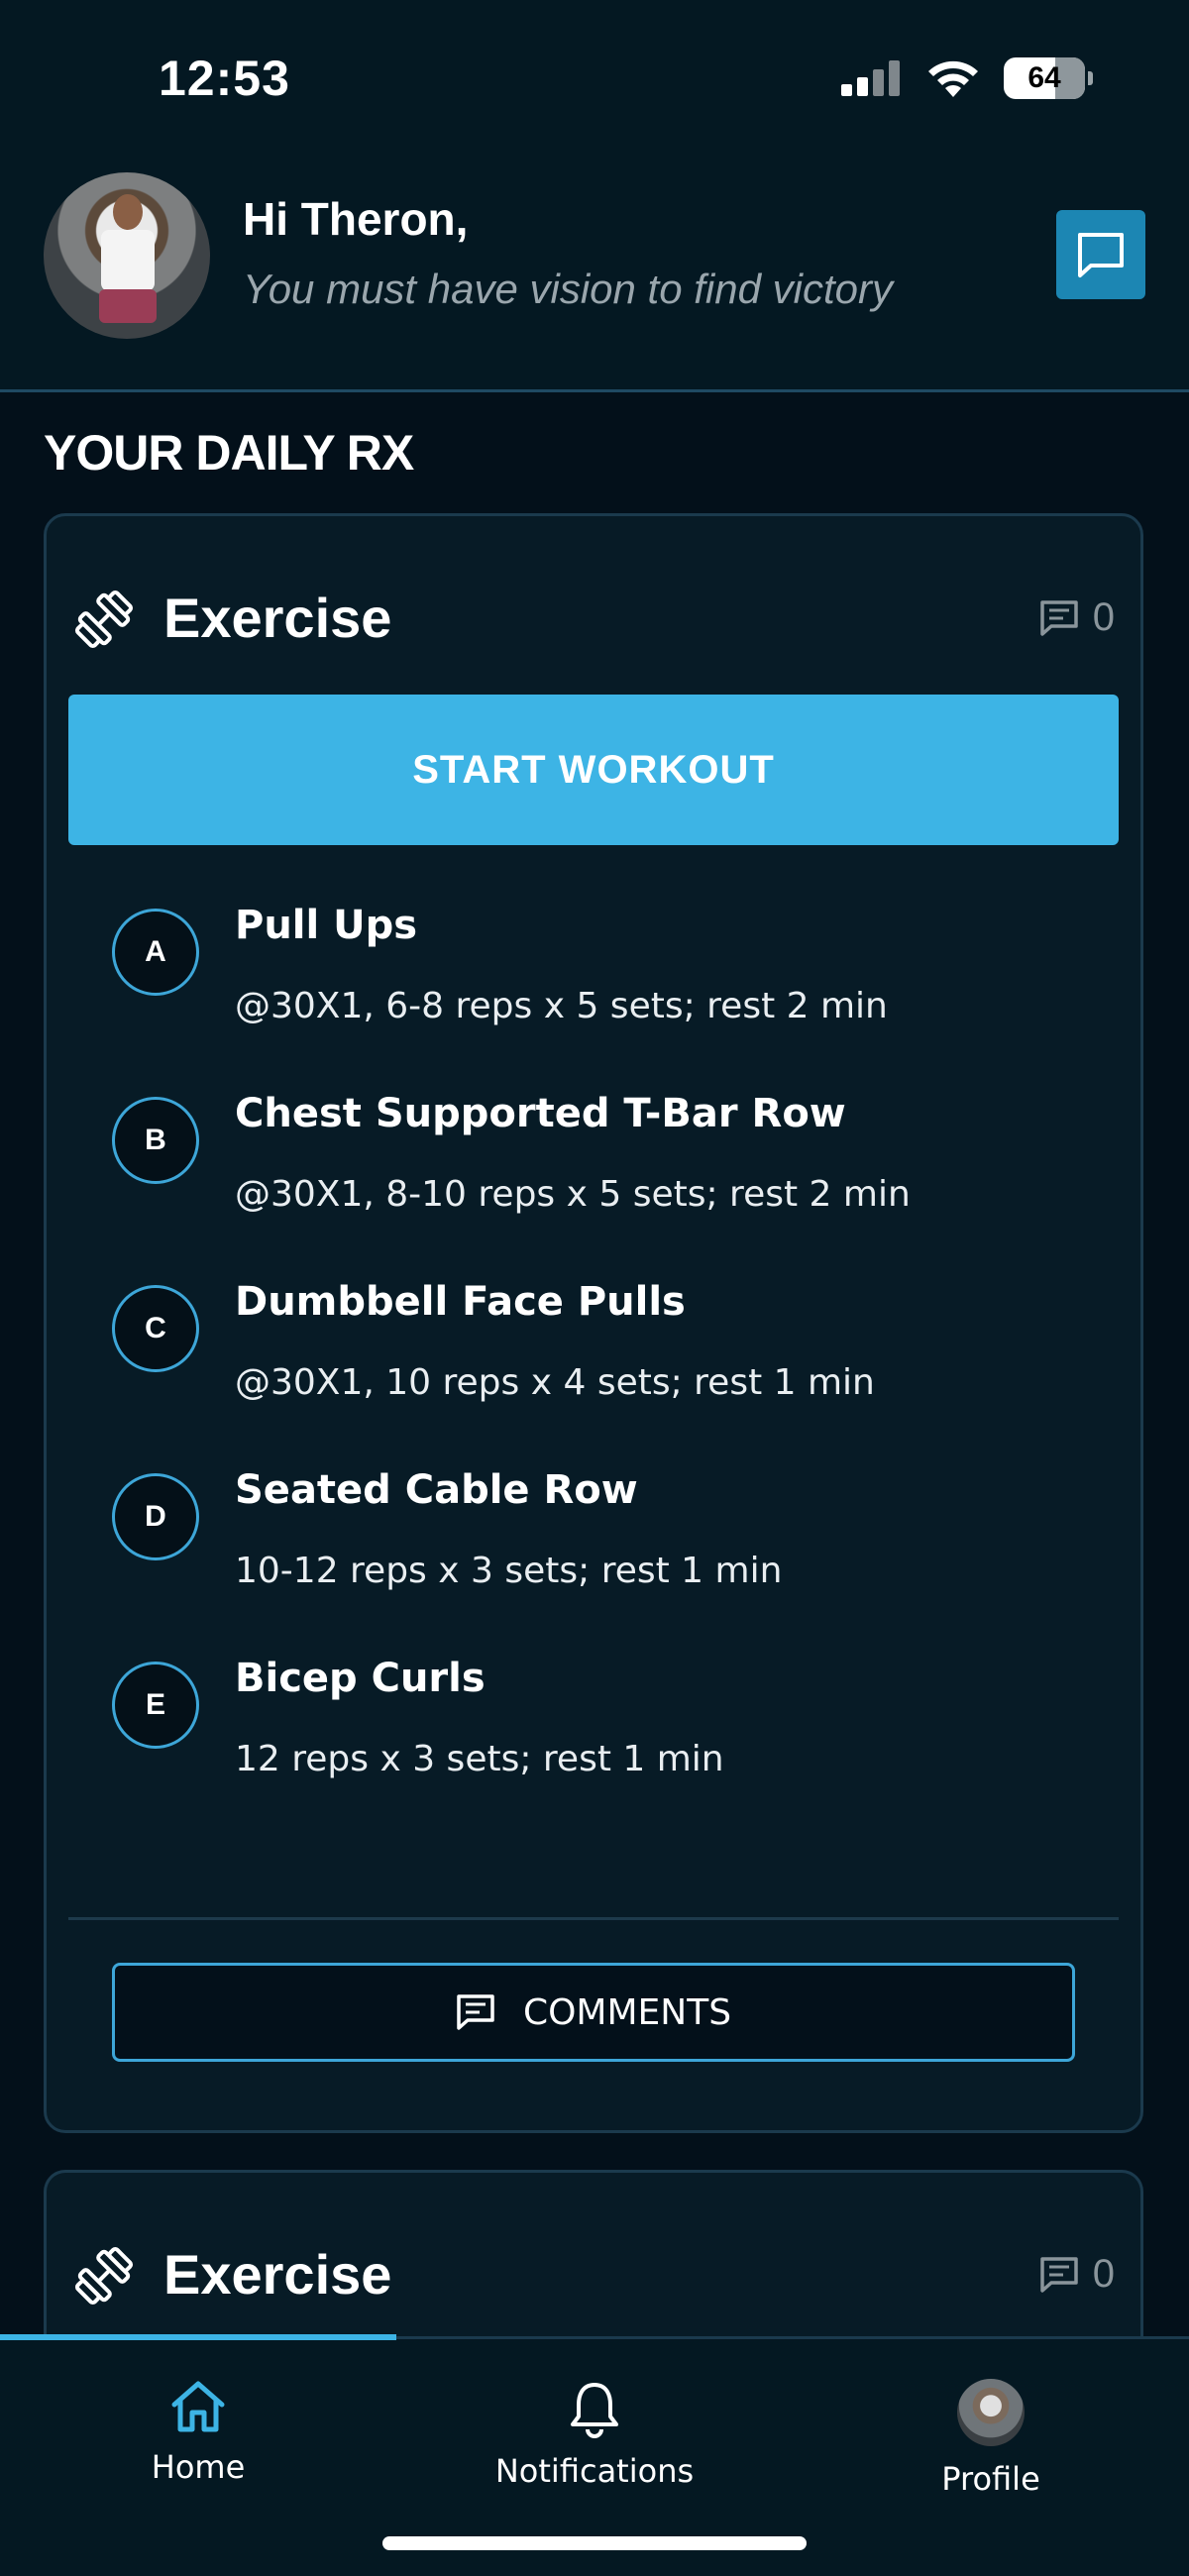  Describe the element at coordinates (594, 2543) in the screenshot. I see `home-indicator` at that location.